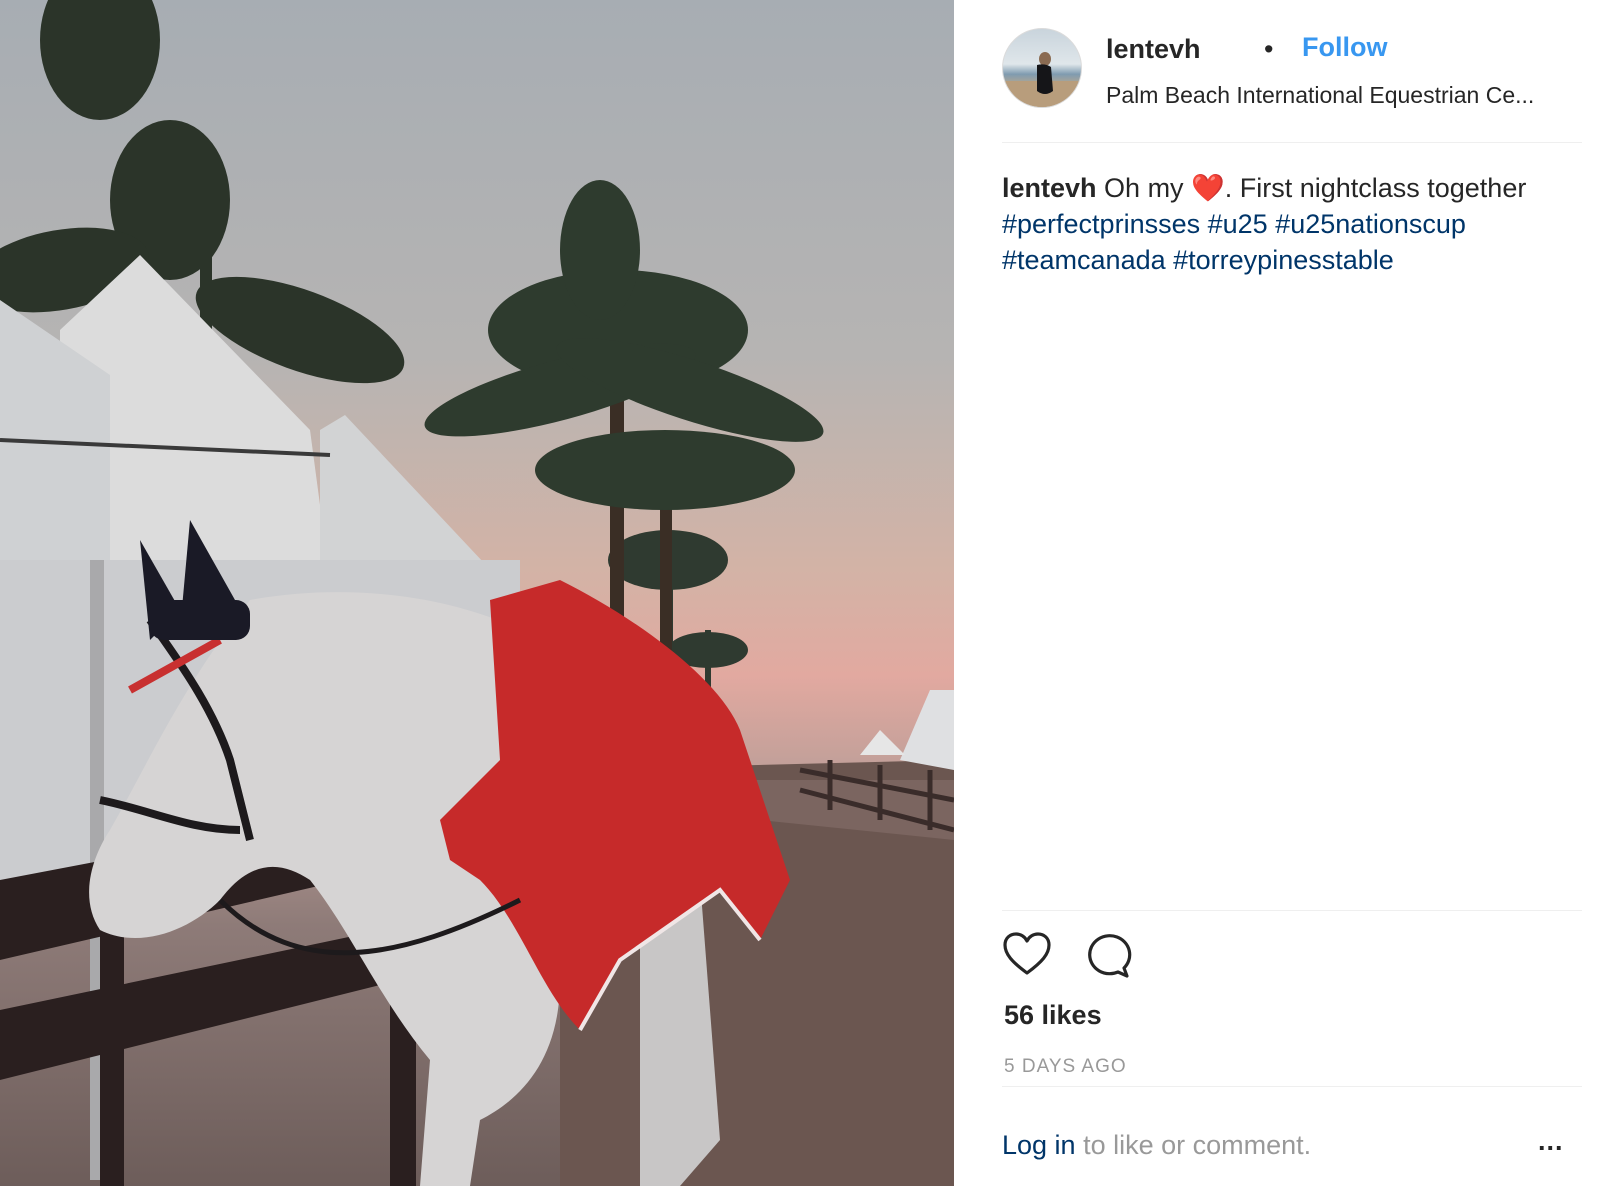 This screenshot has height=1186, width=1608. What do you see at coordinates (1208, 188) in the screenshot?
I see `heart-emoji: ❤️` at bounding box center [1208, 188].